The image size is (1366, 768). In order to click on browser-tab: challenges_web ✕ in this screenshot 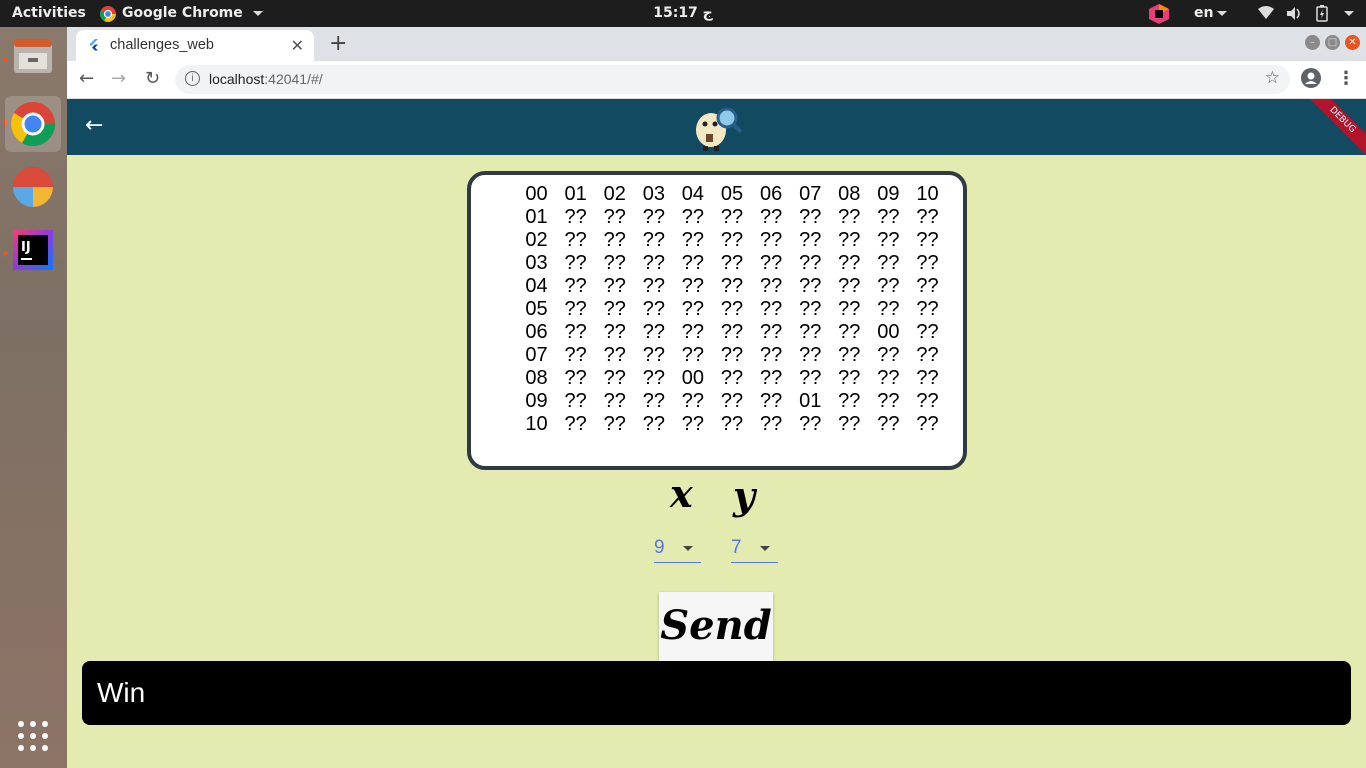, I will do `click(195, 45)`.